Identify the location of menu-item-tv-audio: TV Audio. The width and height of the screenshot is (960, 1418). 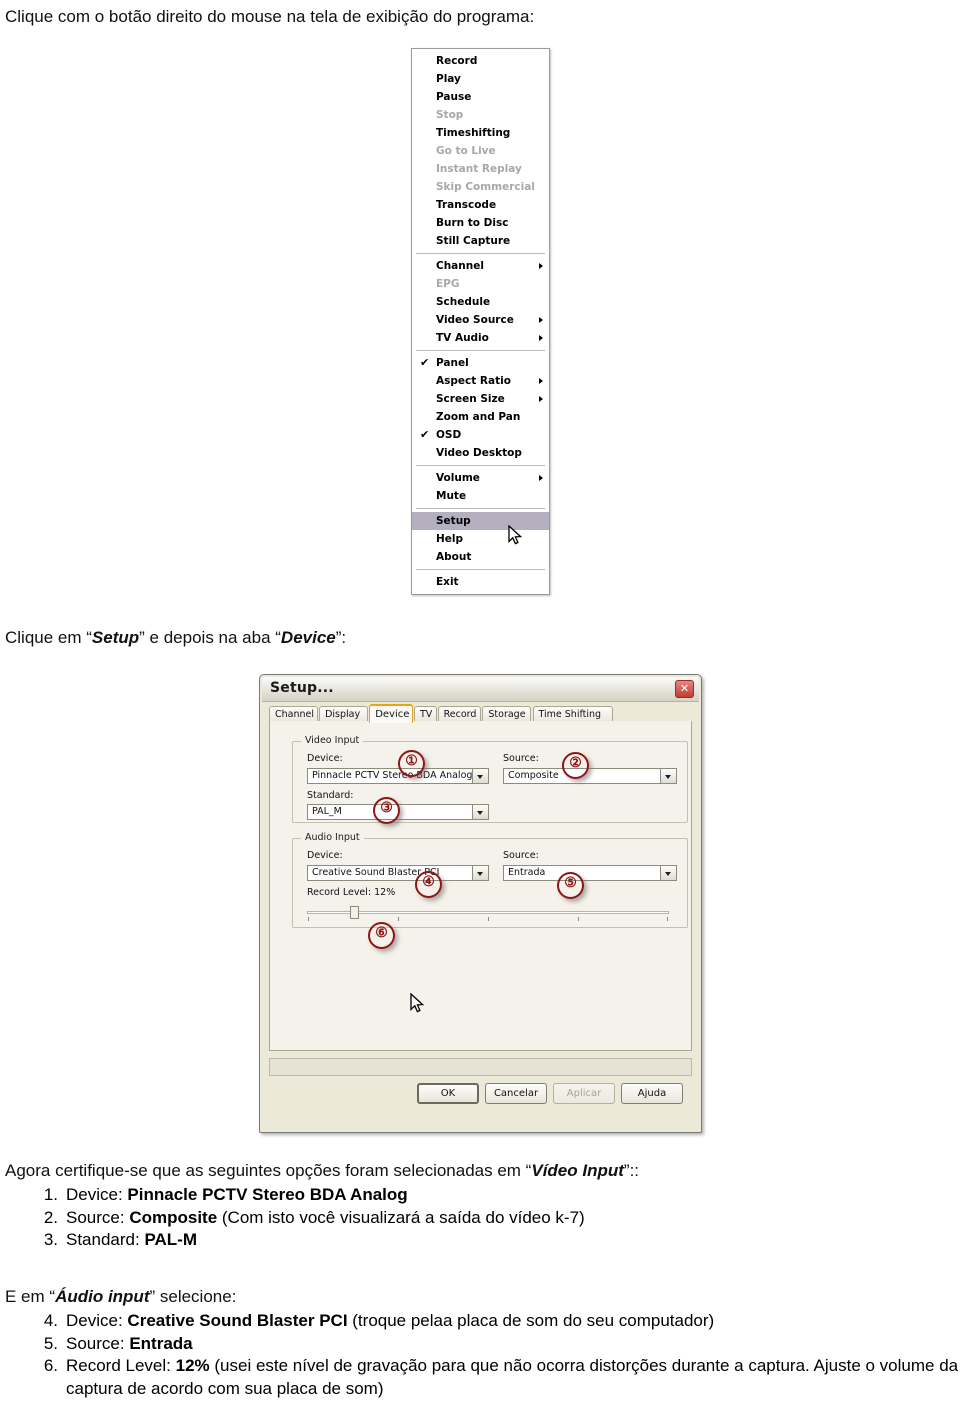
(480, 338).